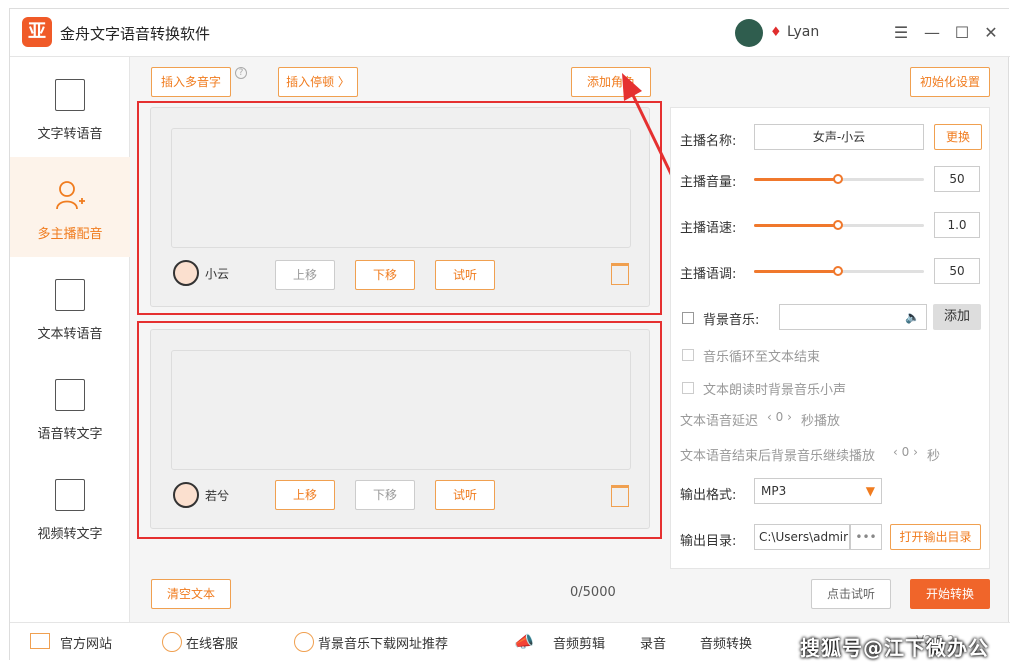 Image resolution: width=1020 pixels, height=670 pixels. Describe the element at coordinates (901, 32) in the screenshot. I see `menu-icon: ☰` at that location.